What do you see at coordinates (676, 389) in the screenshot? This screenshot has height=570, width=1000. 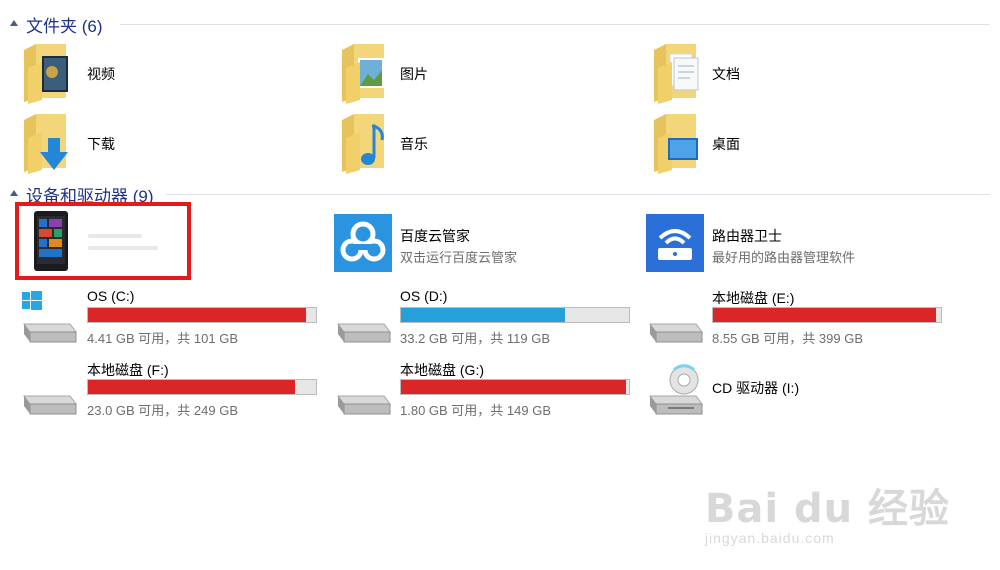 I see `cd-drive-icon` at bounding box center [676, 389].